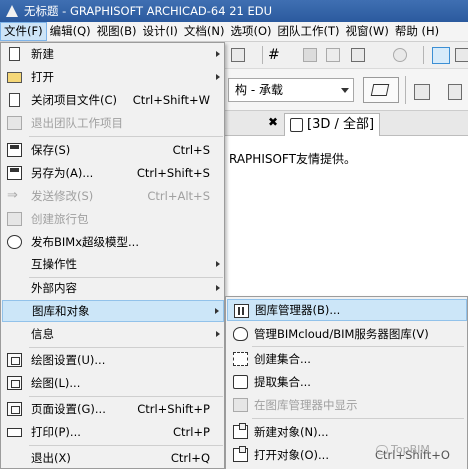  Describe the element at coordinates (250, 31) in the screenshot. I see `menu-options: 选项(O)` at that location.